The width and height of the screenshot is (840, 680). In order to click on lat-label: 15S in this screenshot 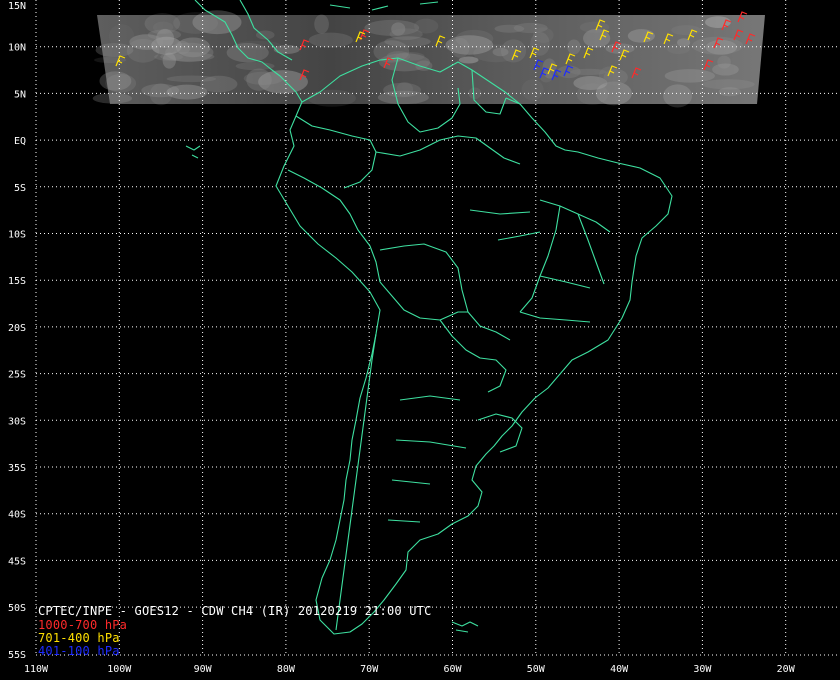, I will do `click(17, 281)`.